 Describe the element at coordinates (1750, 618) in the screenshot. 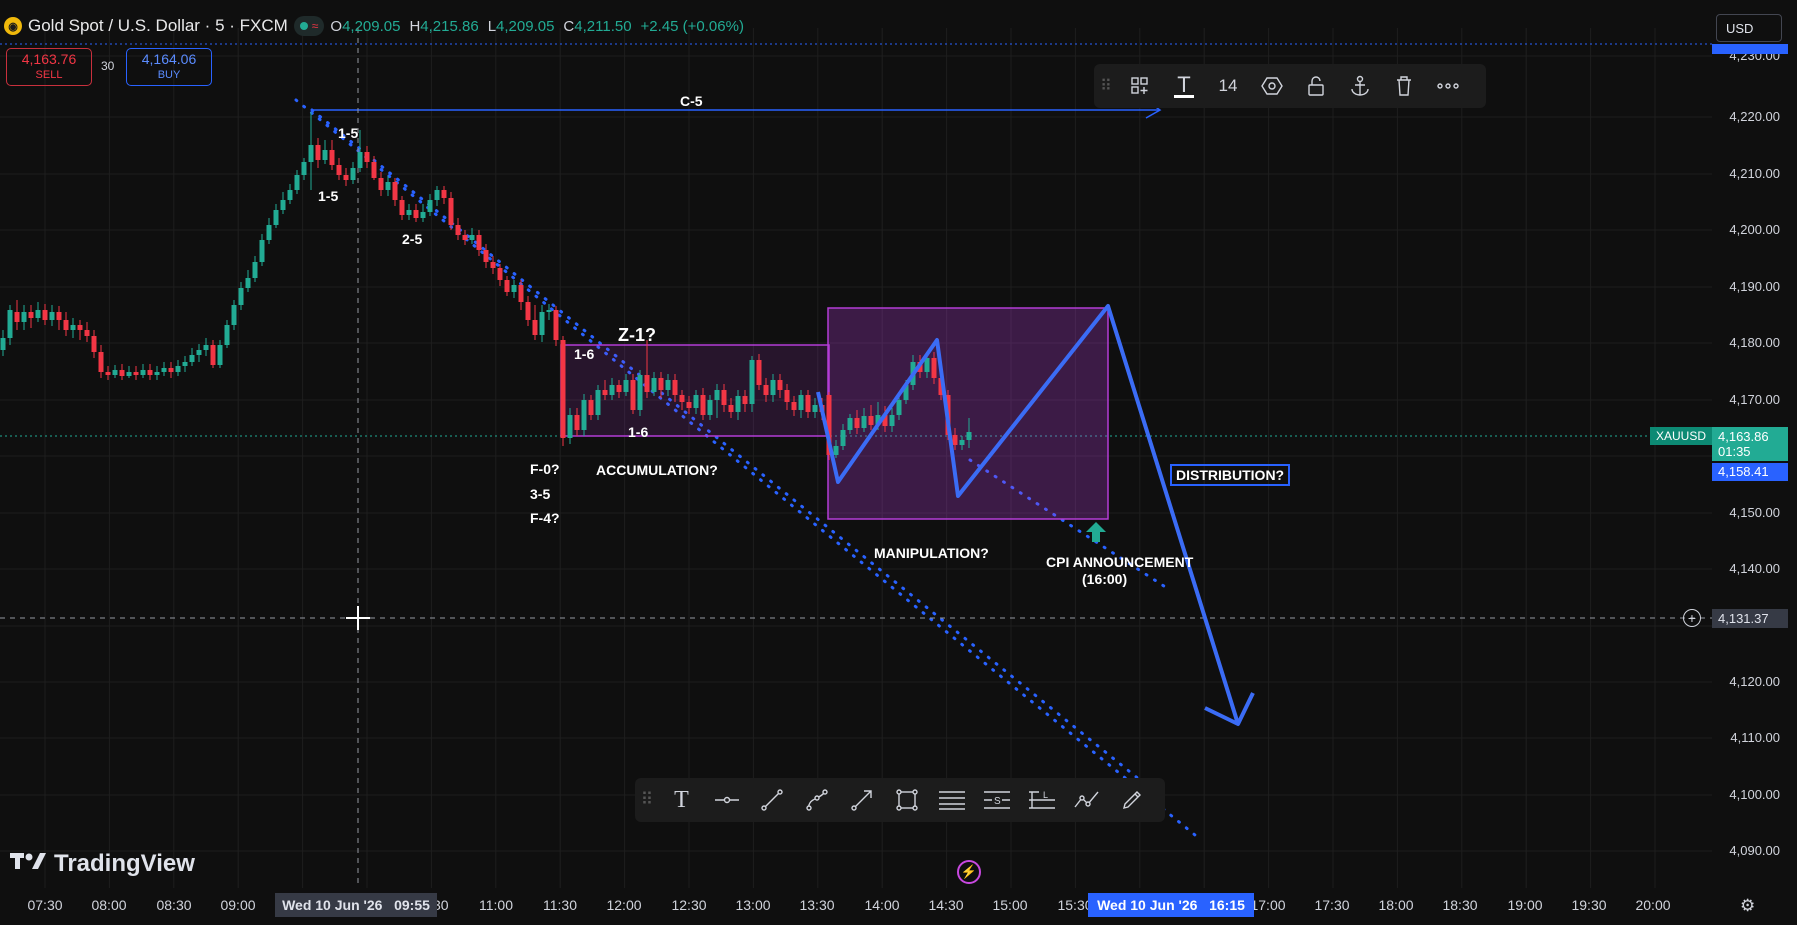

I see `crosshair-price-badge: 4,131.37` at that location.